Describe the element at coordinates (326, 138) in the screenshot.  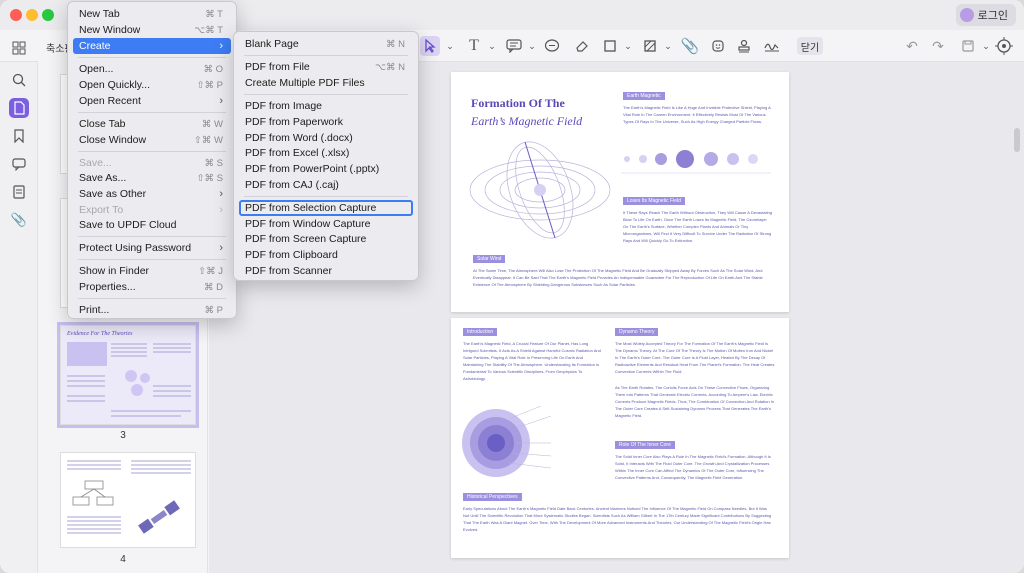
I see `menu-item-pdf-from-word: PDF from Word (.docx)` at that location.